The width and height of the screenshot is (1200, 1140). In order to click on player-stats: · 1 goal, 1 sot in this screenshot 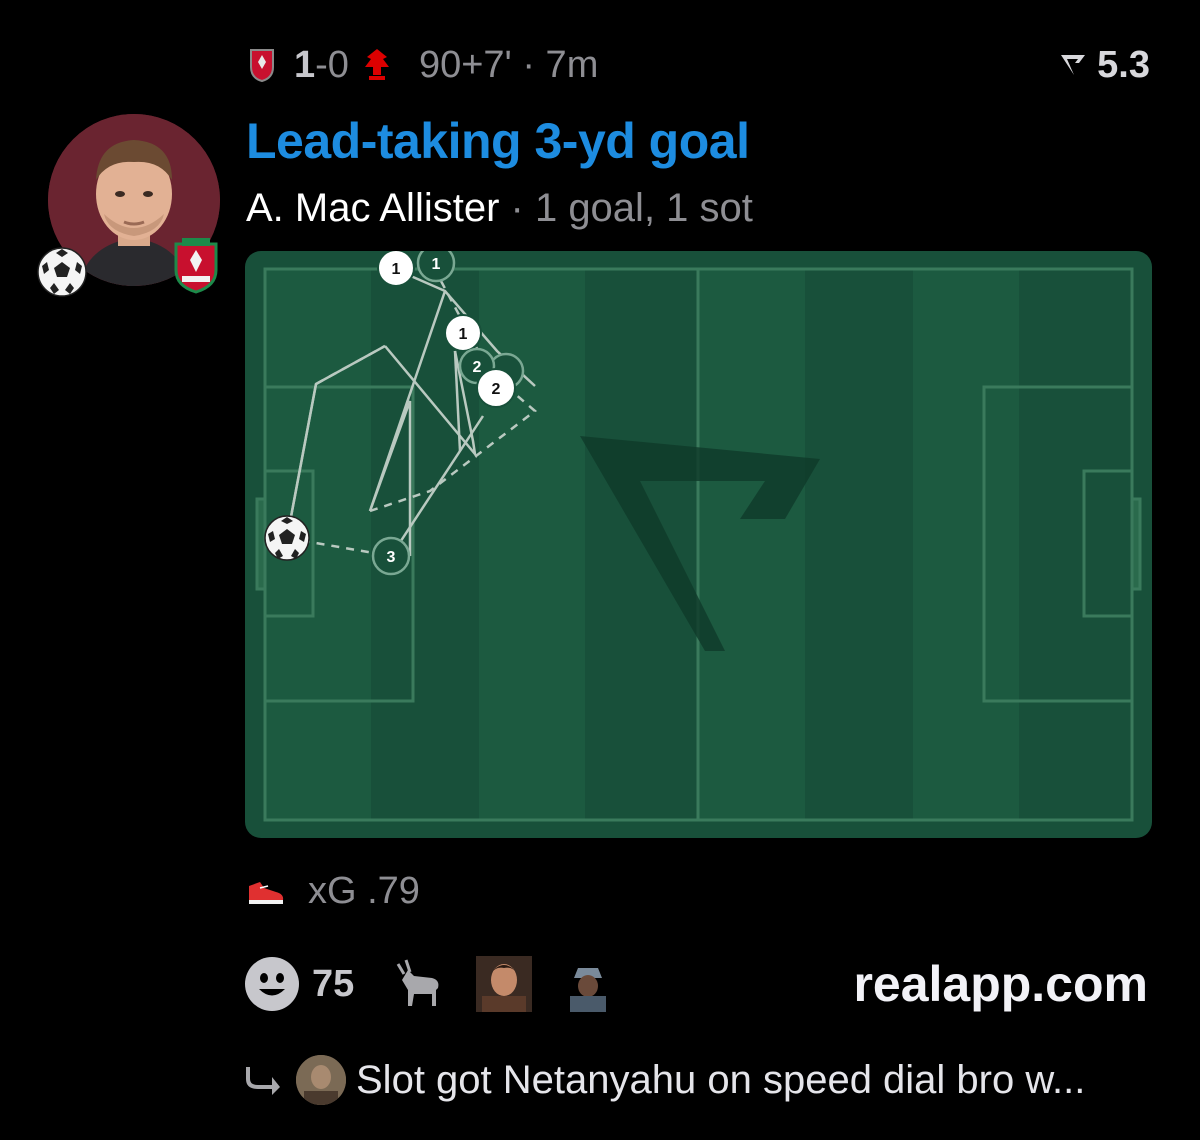, I will do `click(626, 208)`.